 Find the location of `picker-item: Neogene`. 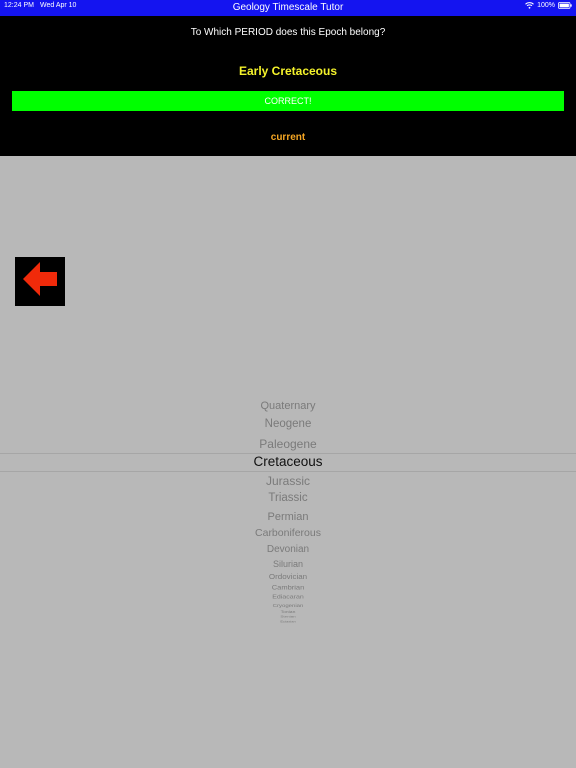

picker-item: Neogene is located at coordinates (288, 425).